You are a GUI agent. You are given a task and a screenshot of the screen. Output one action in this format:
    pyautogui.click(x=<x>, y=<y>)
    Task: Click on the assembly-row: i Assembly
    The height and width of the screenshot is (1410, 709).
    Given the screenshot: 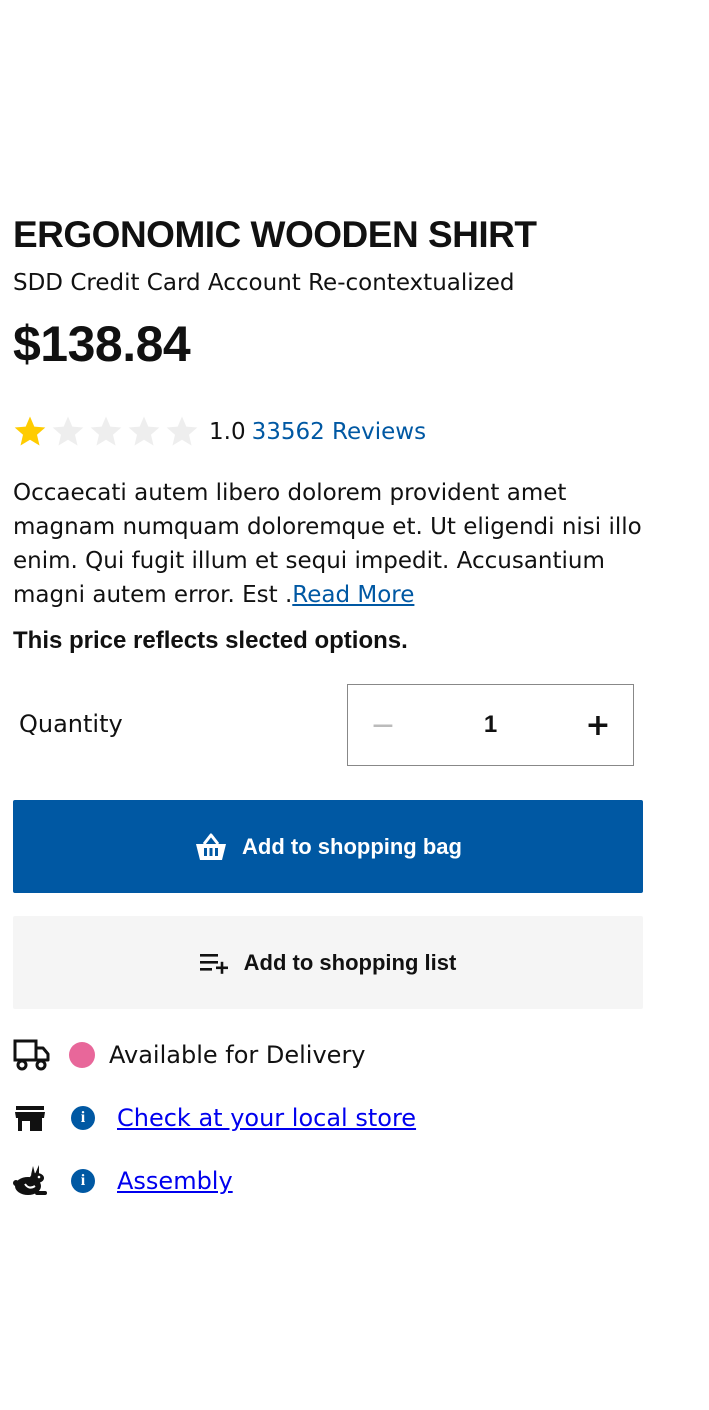 What is the action you would take?
    pyautogui.click(x=328, y=1181)
    